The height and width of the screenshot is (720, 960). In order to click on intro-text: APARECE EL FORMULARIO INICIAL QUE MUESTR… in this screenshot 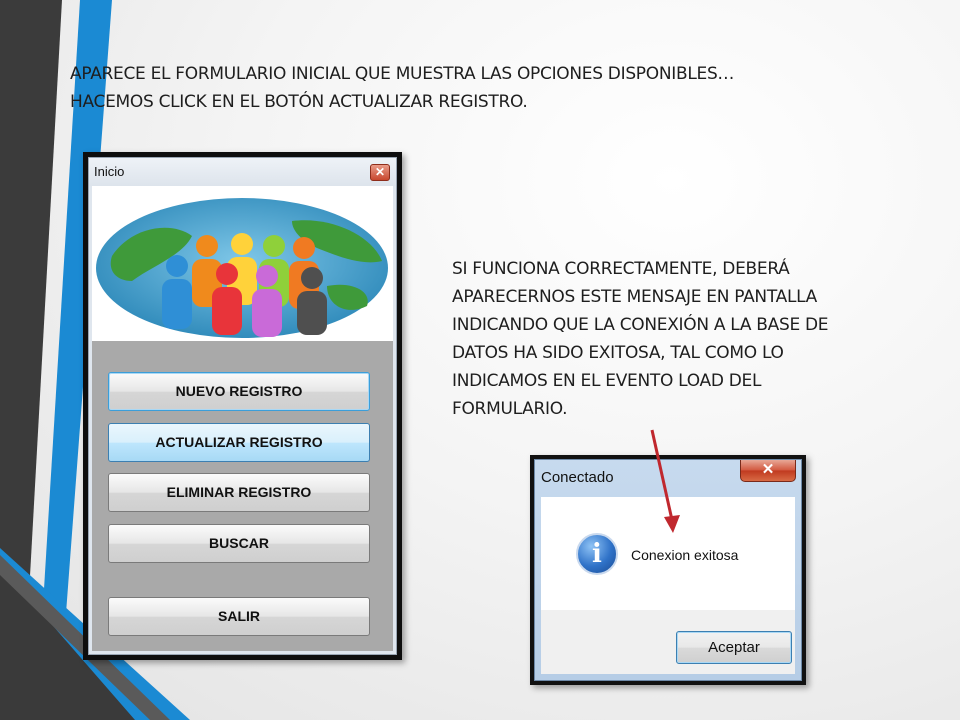, I will do `click(470, 88)`.